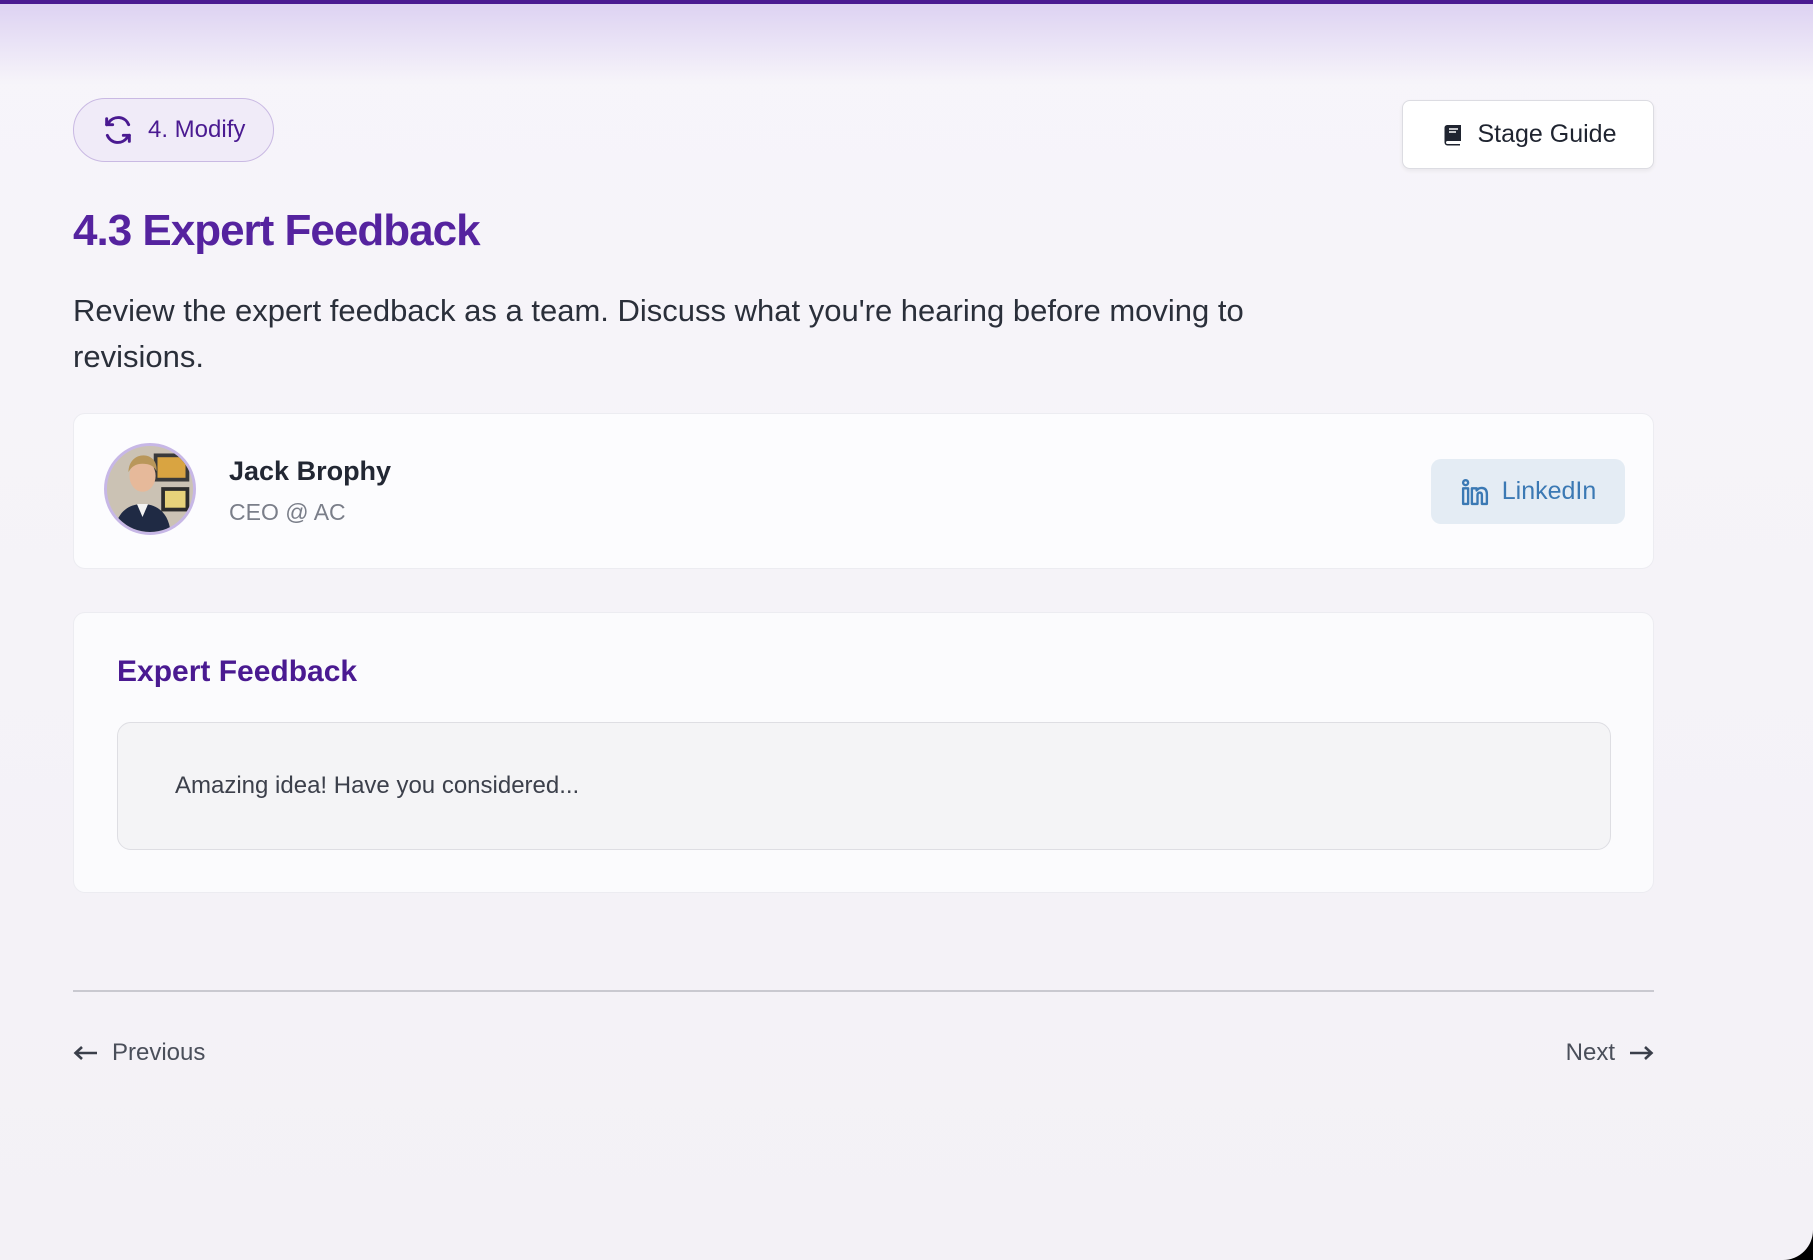 The width and height of the screenshot is (1813, 1260). What do you see at coordinates (197, 129) in the screenshot?
I see `stage-label: 4. Modify` at bounding box center [197, 129].